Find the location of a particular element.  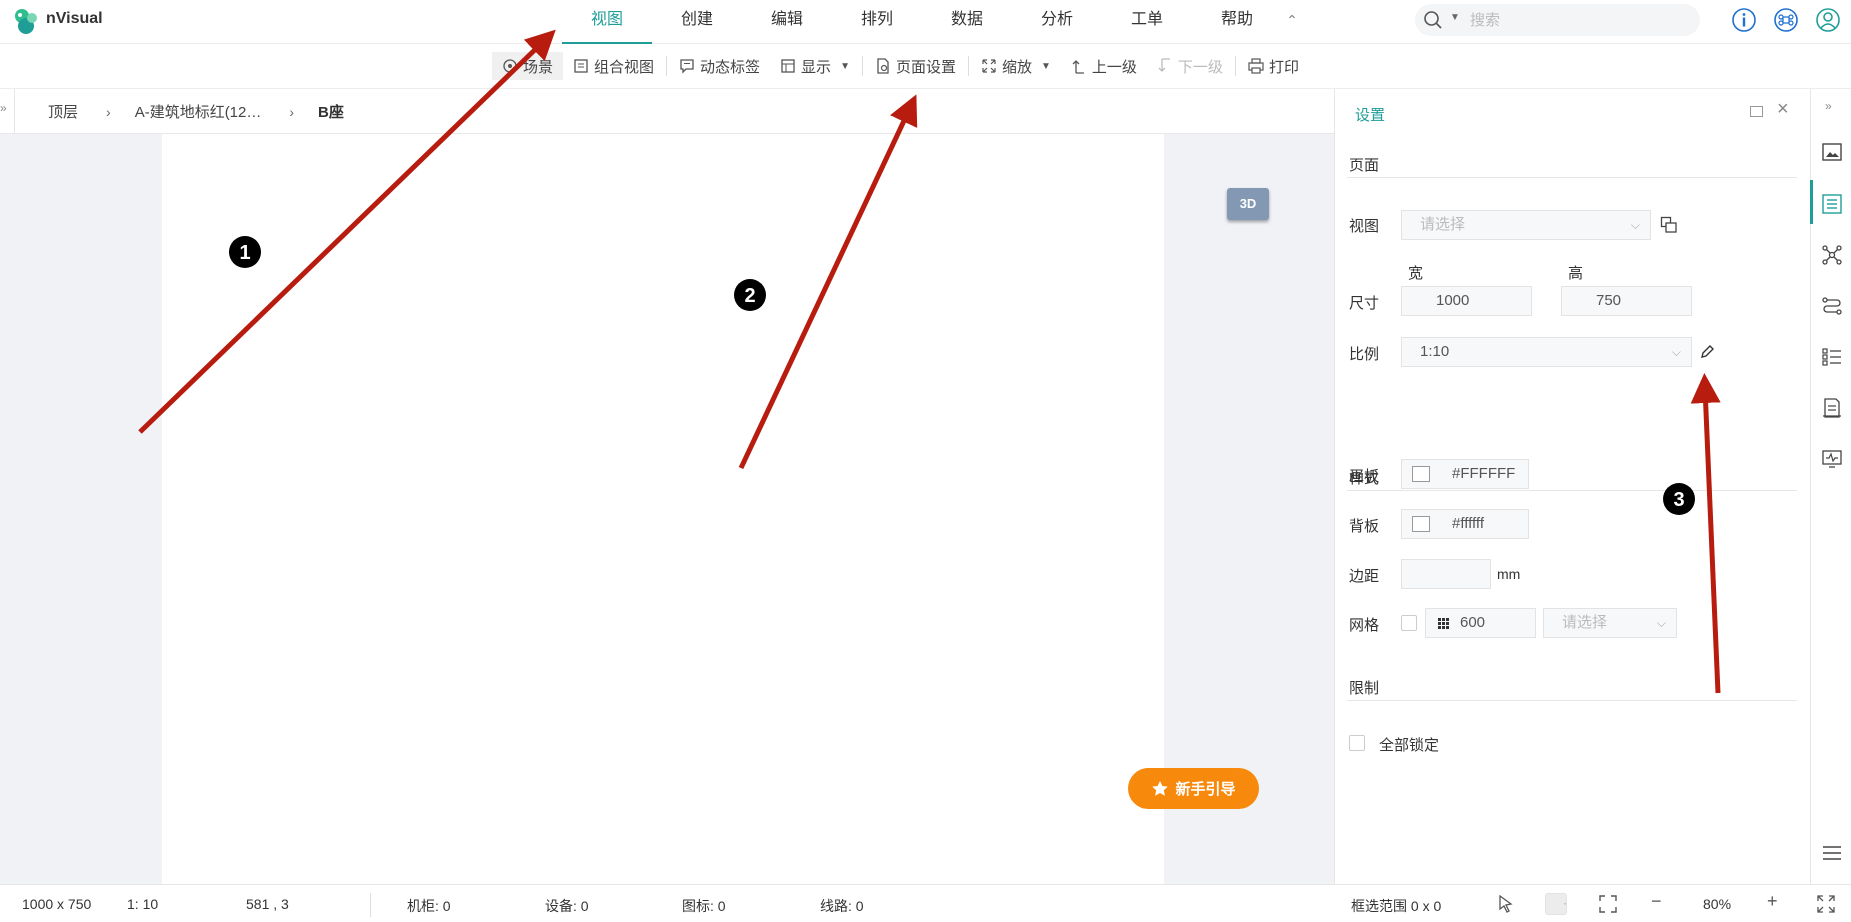

view-select: 请选择 ⌵ is located at coordinates (1526, 225).